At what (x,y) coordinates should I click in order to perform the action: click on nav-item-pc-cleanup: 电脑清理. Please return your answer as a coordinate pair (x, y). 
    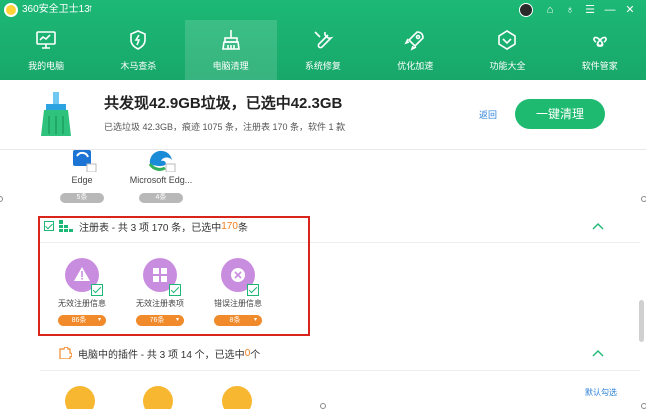
    Looking at the image, I should click on (230, 50).